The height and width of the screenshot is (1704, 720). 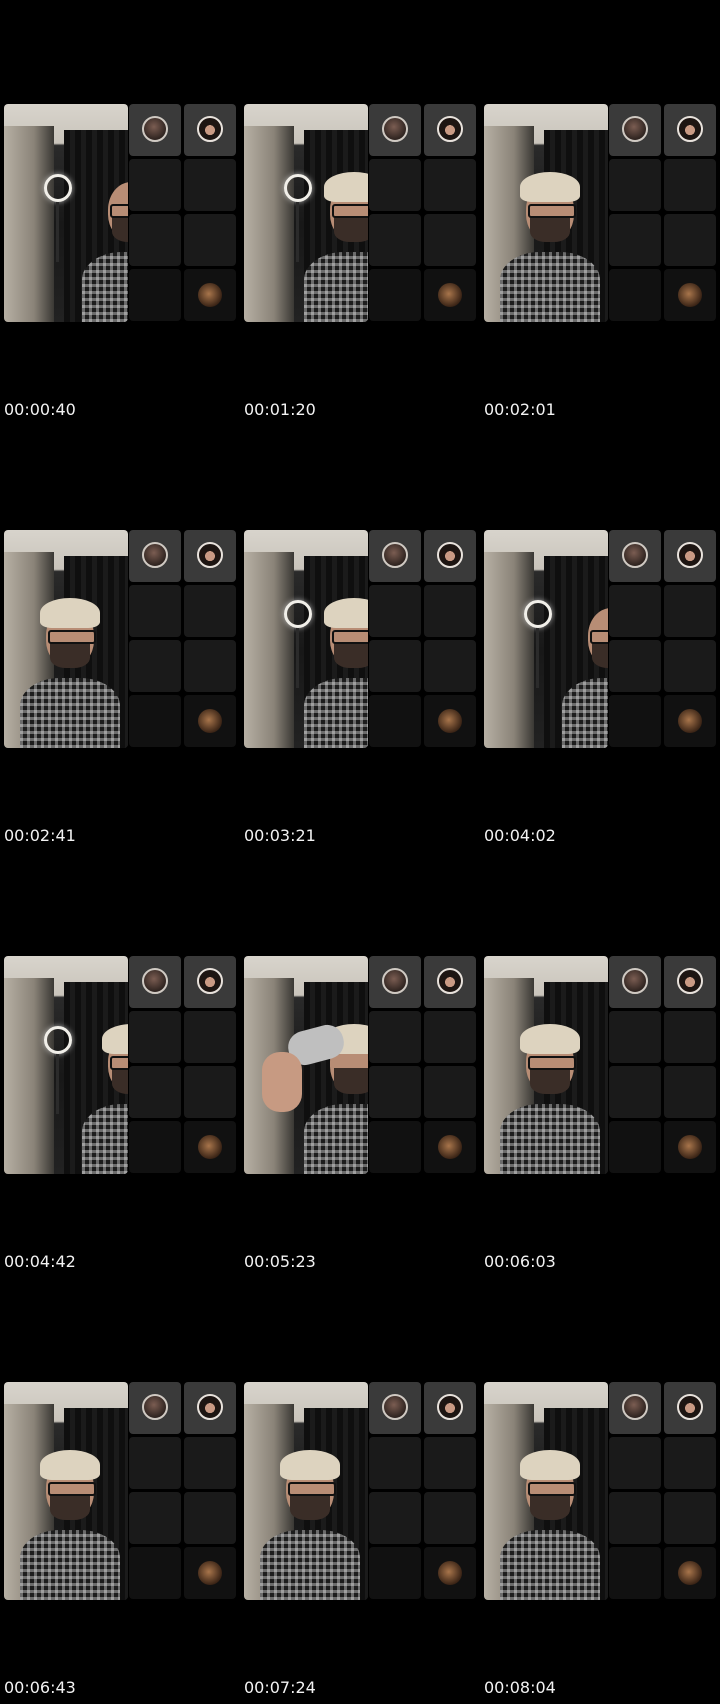 I want to click on frame-cell: 00:05:23, so click(x=360, y=1065).